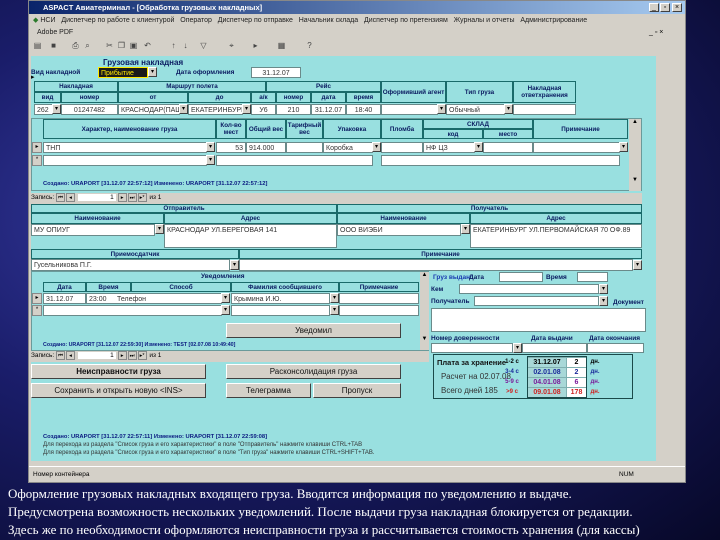 The image size is (720, 540). I want to click on notif-time-field: 23:00, so click(101, 298).